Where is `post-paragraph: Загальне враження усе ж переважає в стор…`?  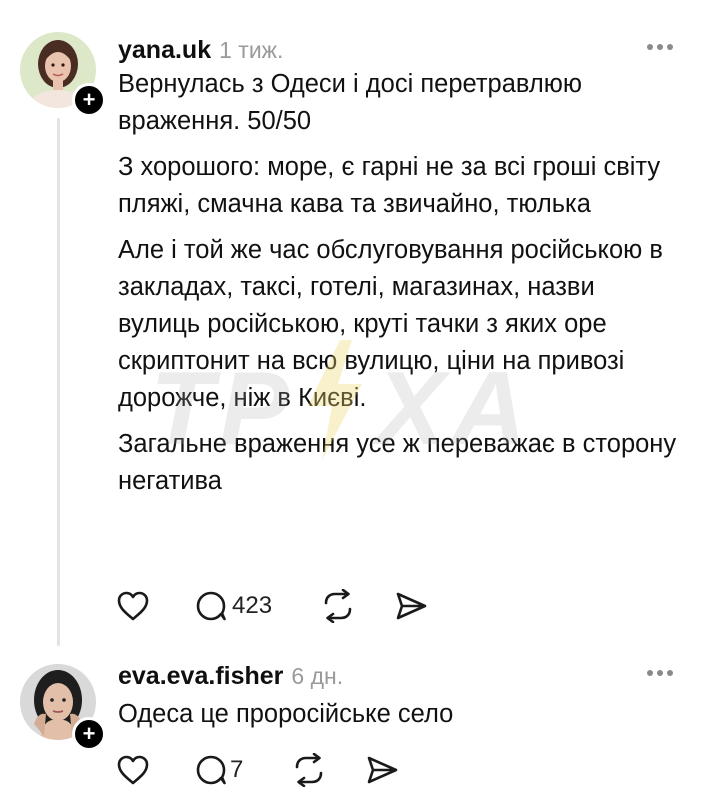
post-paragraph: Загальне враження усе ж переважає в стор… is located at coordinates (397, 462).